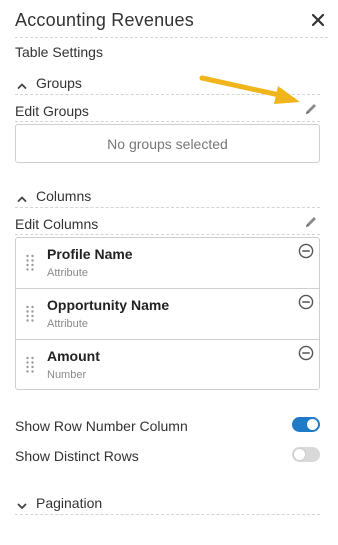 Image resolution: width=338 pixels, height=545 pixels. I want to click on groups-section-header: Groups, so click(167, 84).